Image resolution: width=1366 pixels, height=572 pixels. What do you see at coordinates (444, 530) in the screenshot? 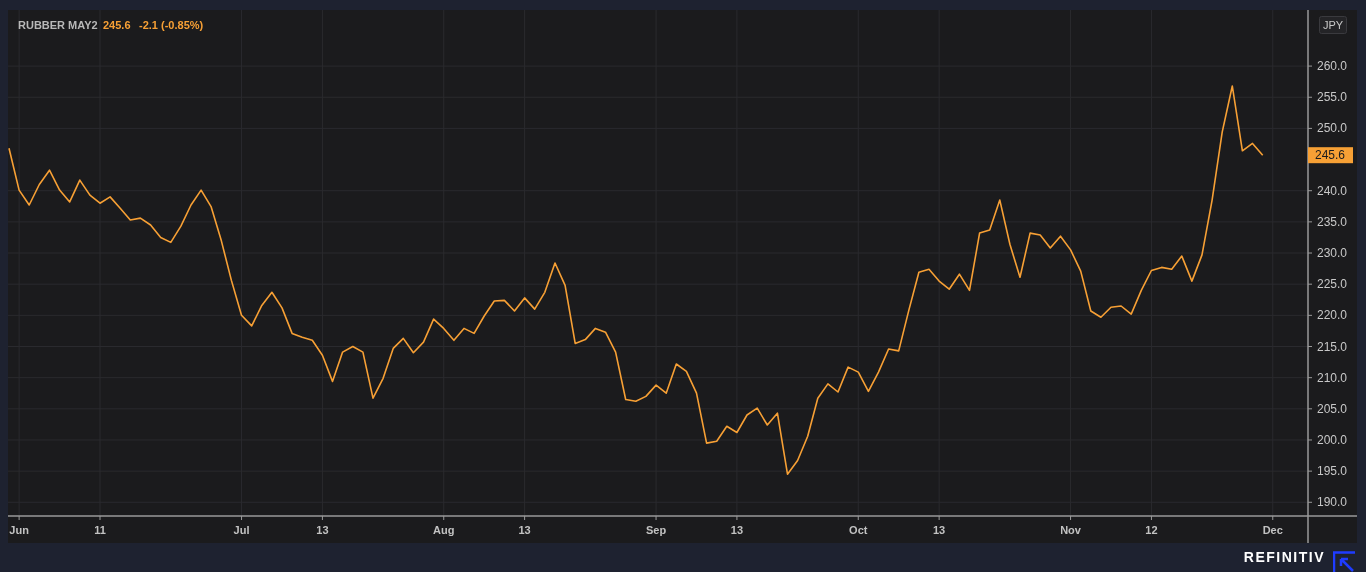
I see `x-axis-label: Aug` at bounding box center [444, 530].